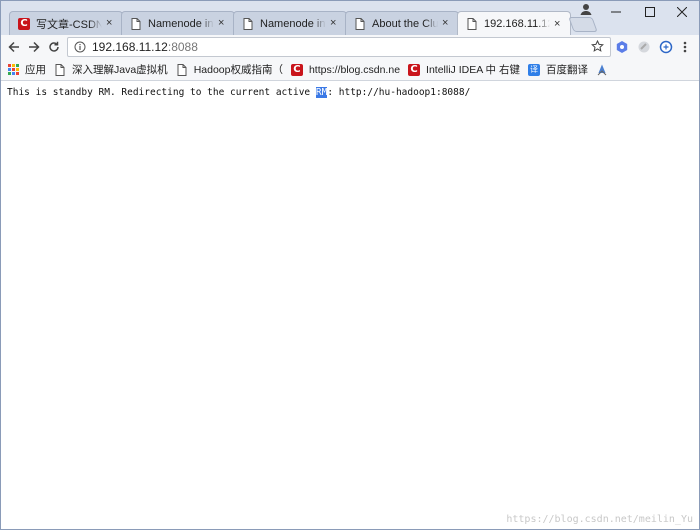 This screenshot has height=530, width=700. I want to click on bookmark-java-vm: 深入理解Java虚拟机, so click(111, 70).